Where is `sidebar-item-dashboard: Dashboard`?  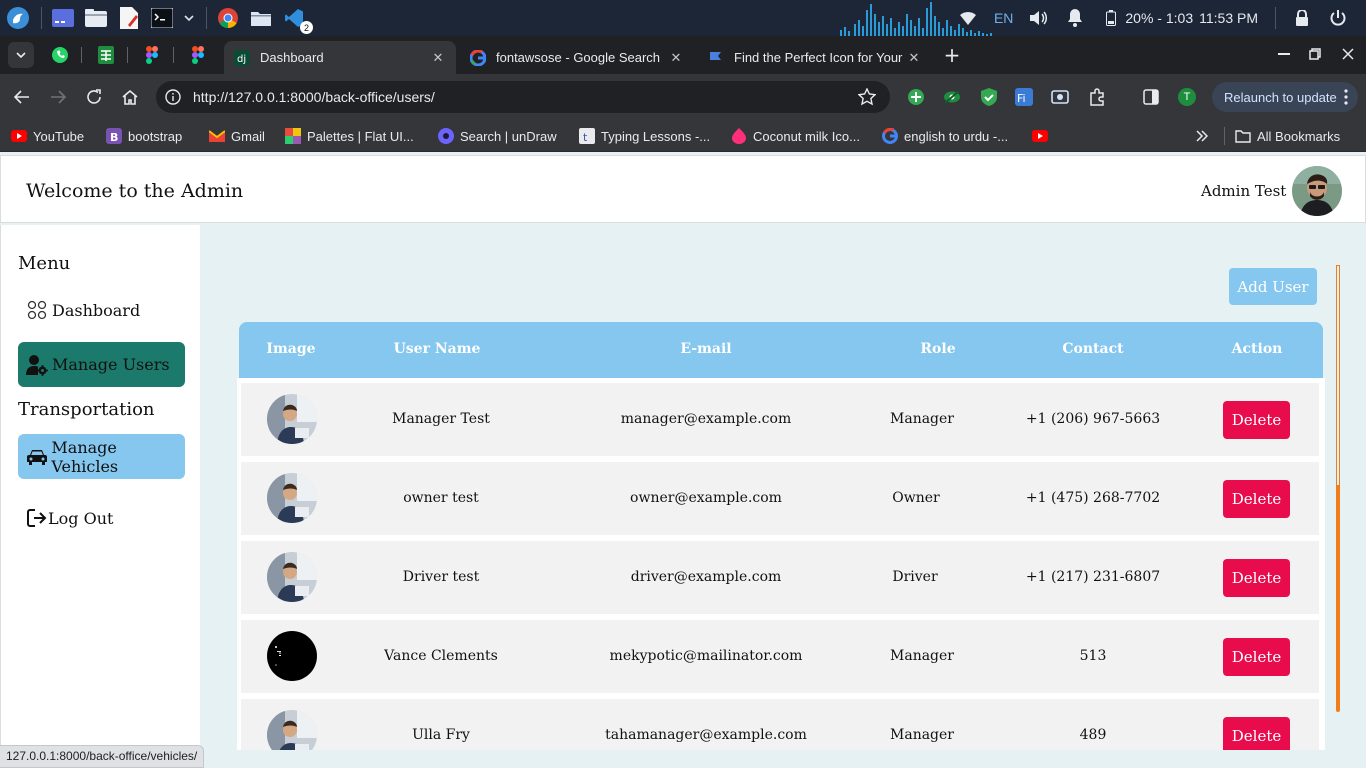 sidebar-item-dashboard: Dashboard is located at coordinates (83, 310).